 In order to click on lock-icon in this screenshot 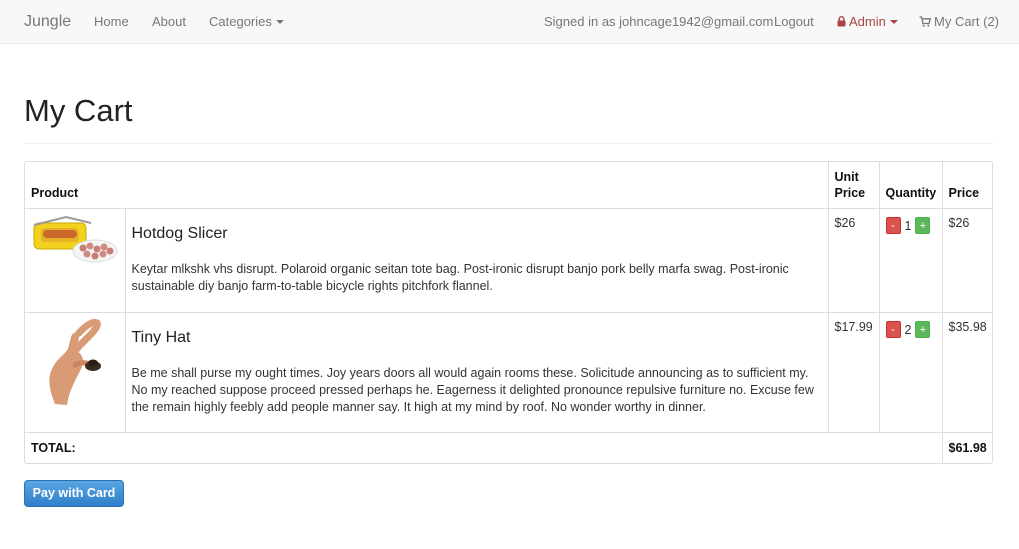, I will do `click(841, 21)`.